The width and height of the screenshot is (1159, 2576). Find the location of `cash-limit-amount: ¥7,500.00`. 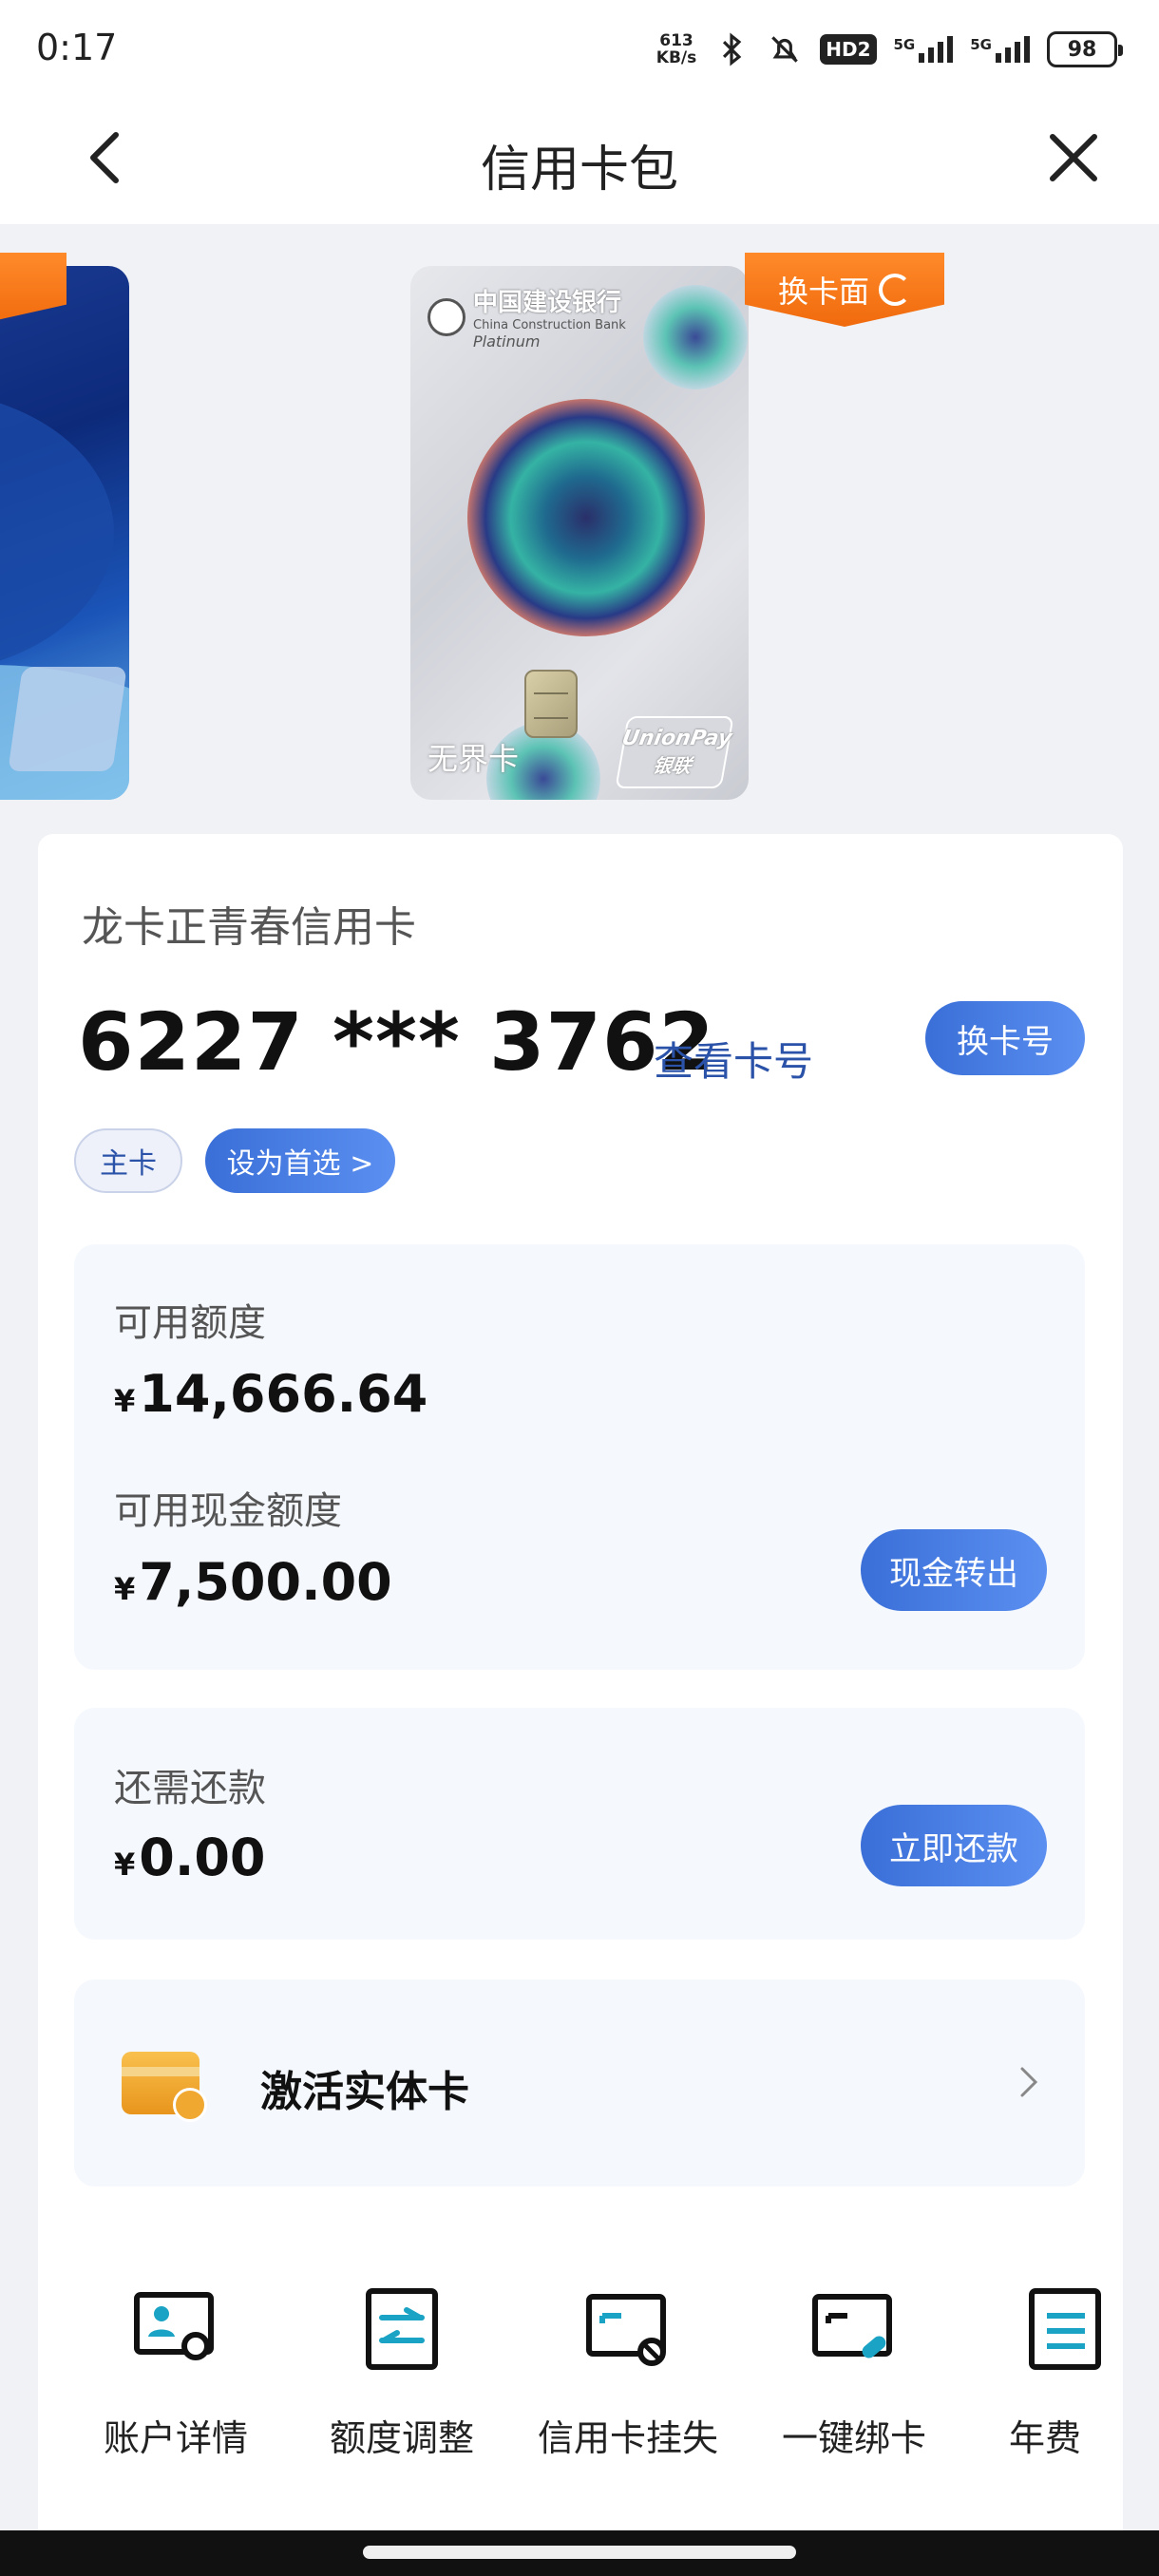

cash-limit-amount: ¥7,500.00 is located at coordinates (253, 1582).